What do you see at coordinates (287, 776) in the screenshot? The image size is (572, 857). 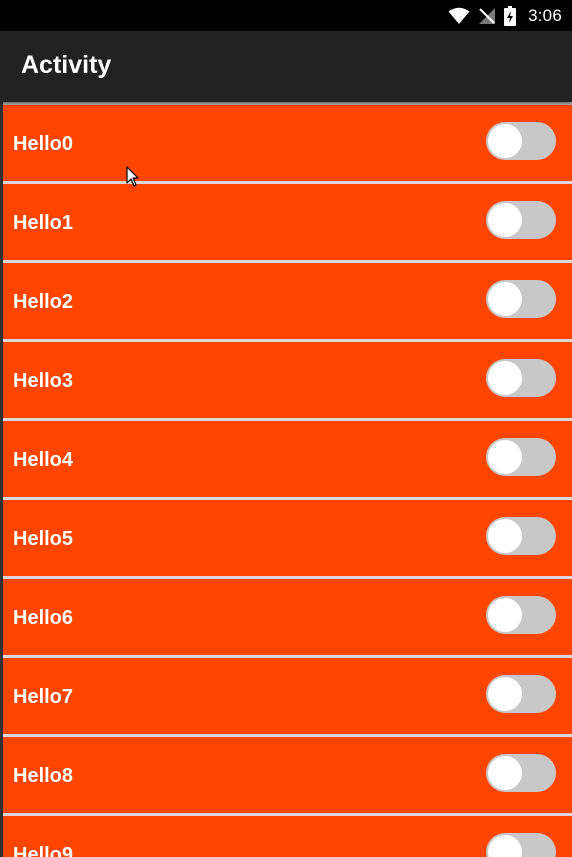 I see `list-item: Hello8` at bounding box center [287, 776].